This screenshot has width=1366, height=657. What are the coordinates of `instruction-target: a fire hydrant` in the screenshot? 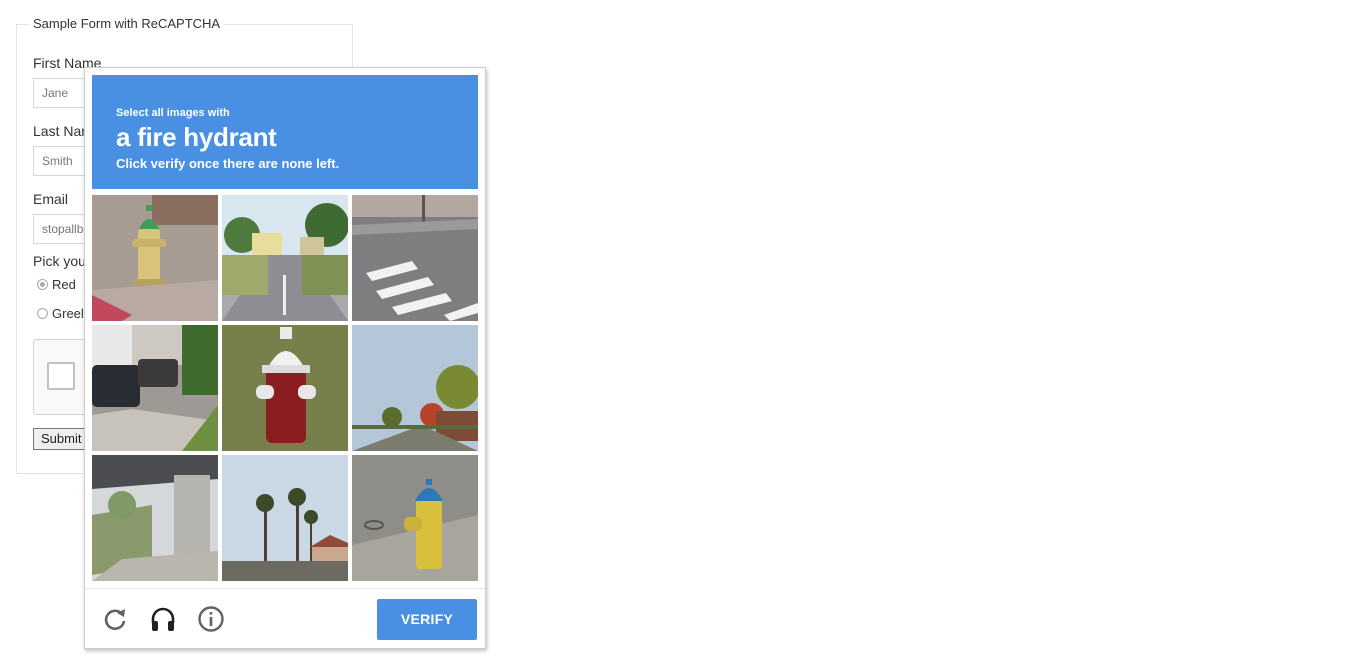 It's located at (196, 137).